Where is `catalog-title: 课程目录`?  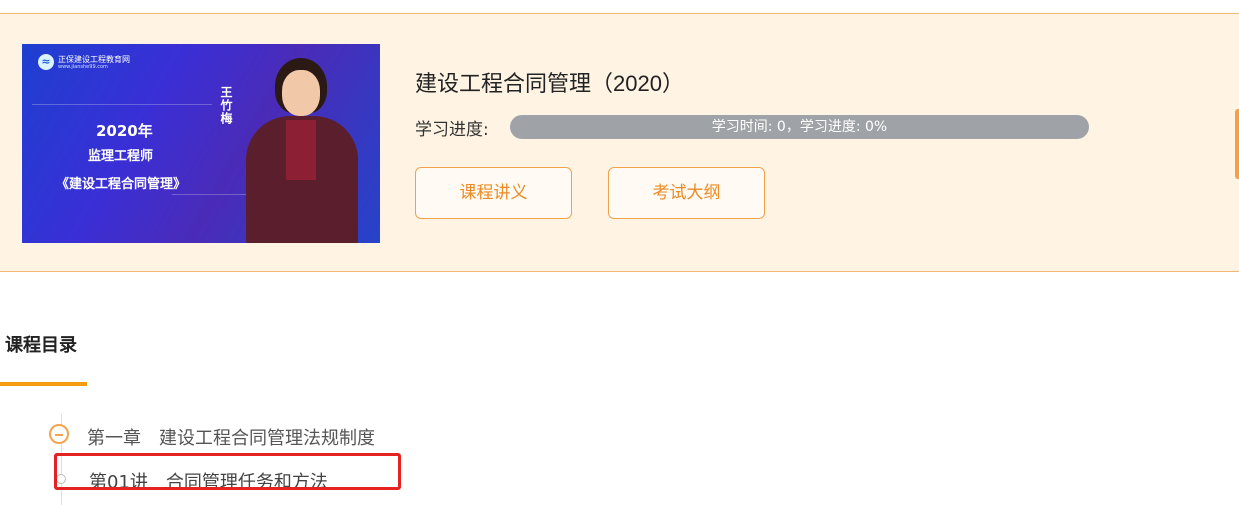
catalog-title: 课程目录 is located at coordinates (41, 345).